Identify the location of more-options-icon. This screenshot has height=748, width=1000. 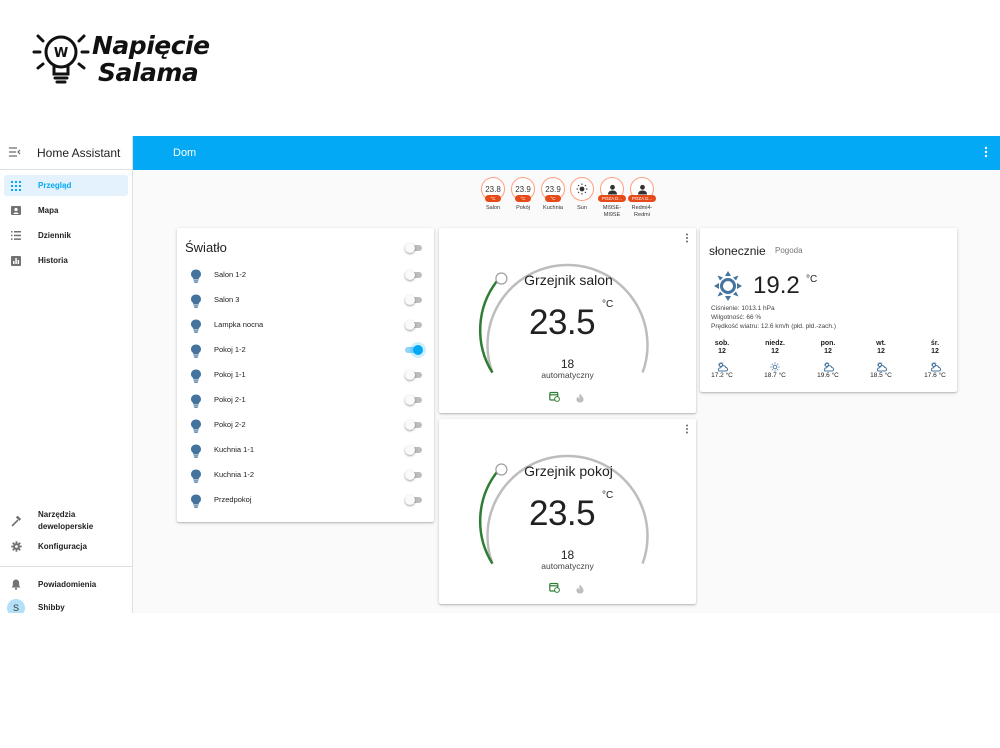
(986, 153).